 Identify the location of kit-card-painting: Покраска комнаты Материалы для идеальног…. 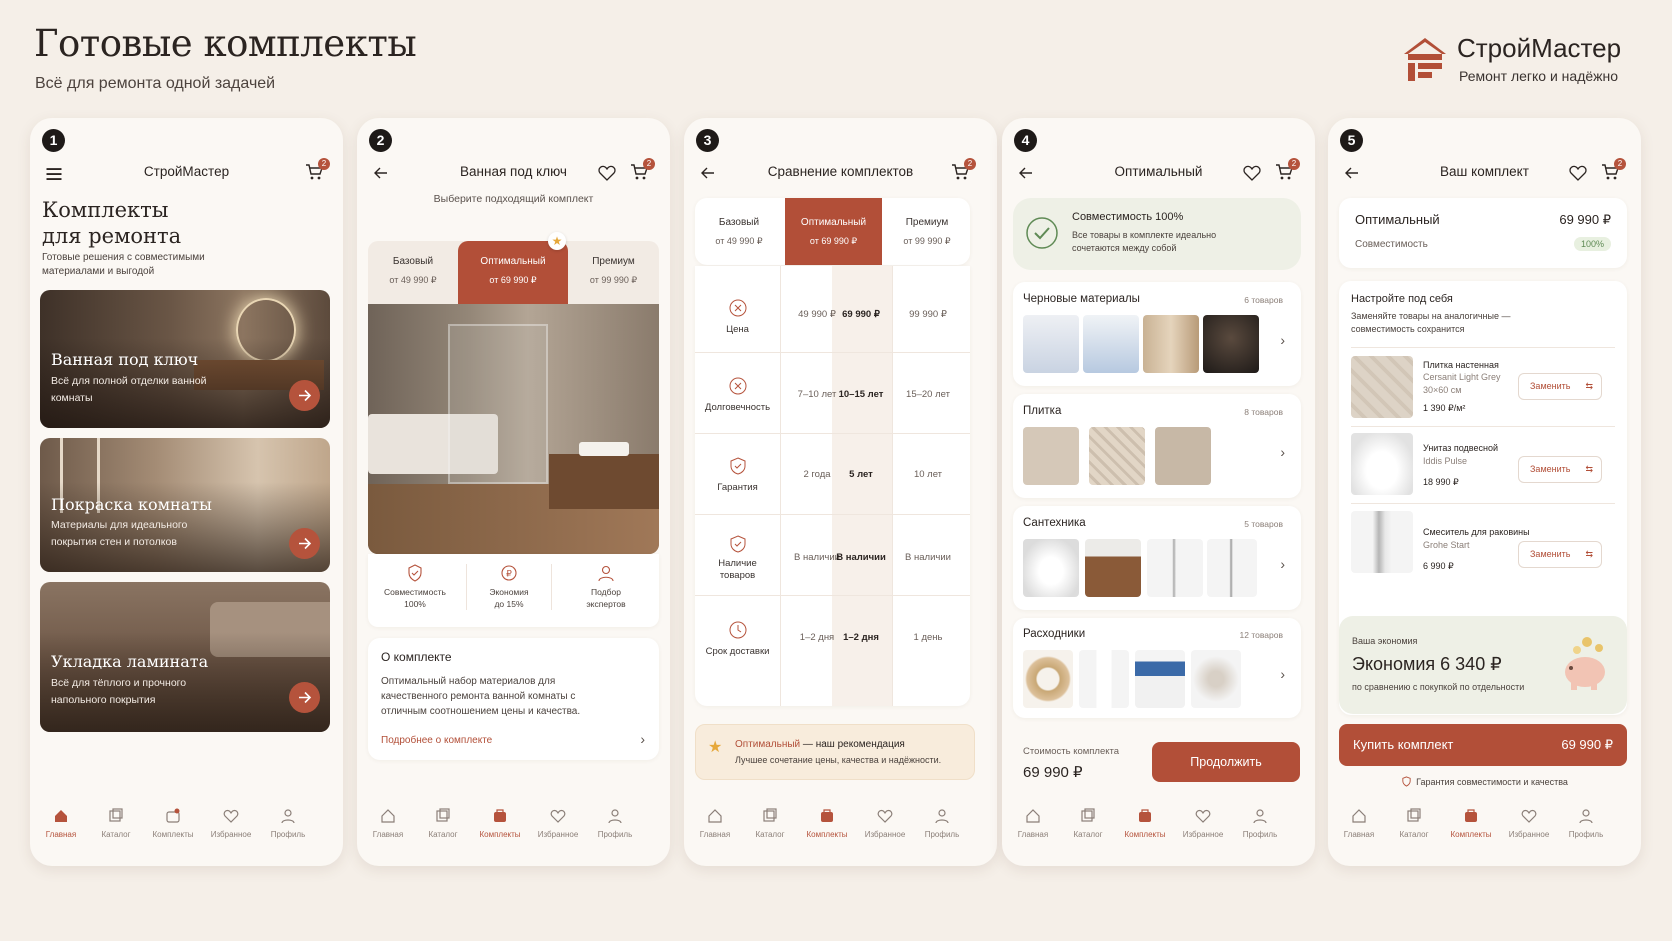
(185, 505).